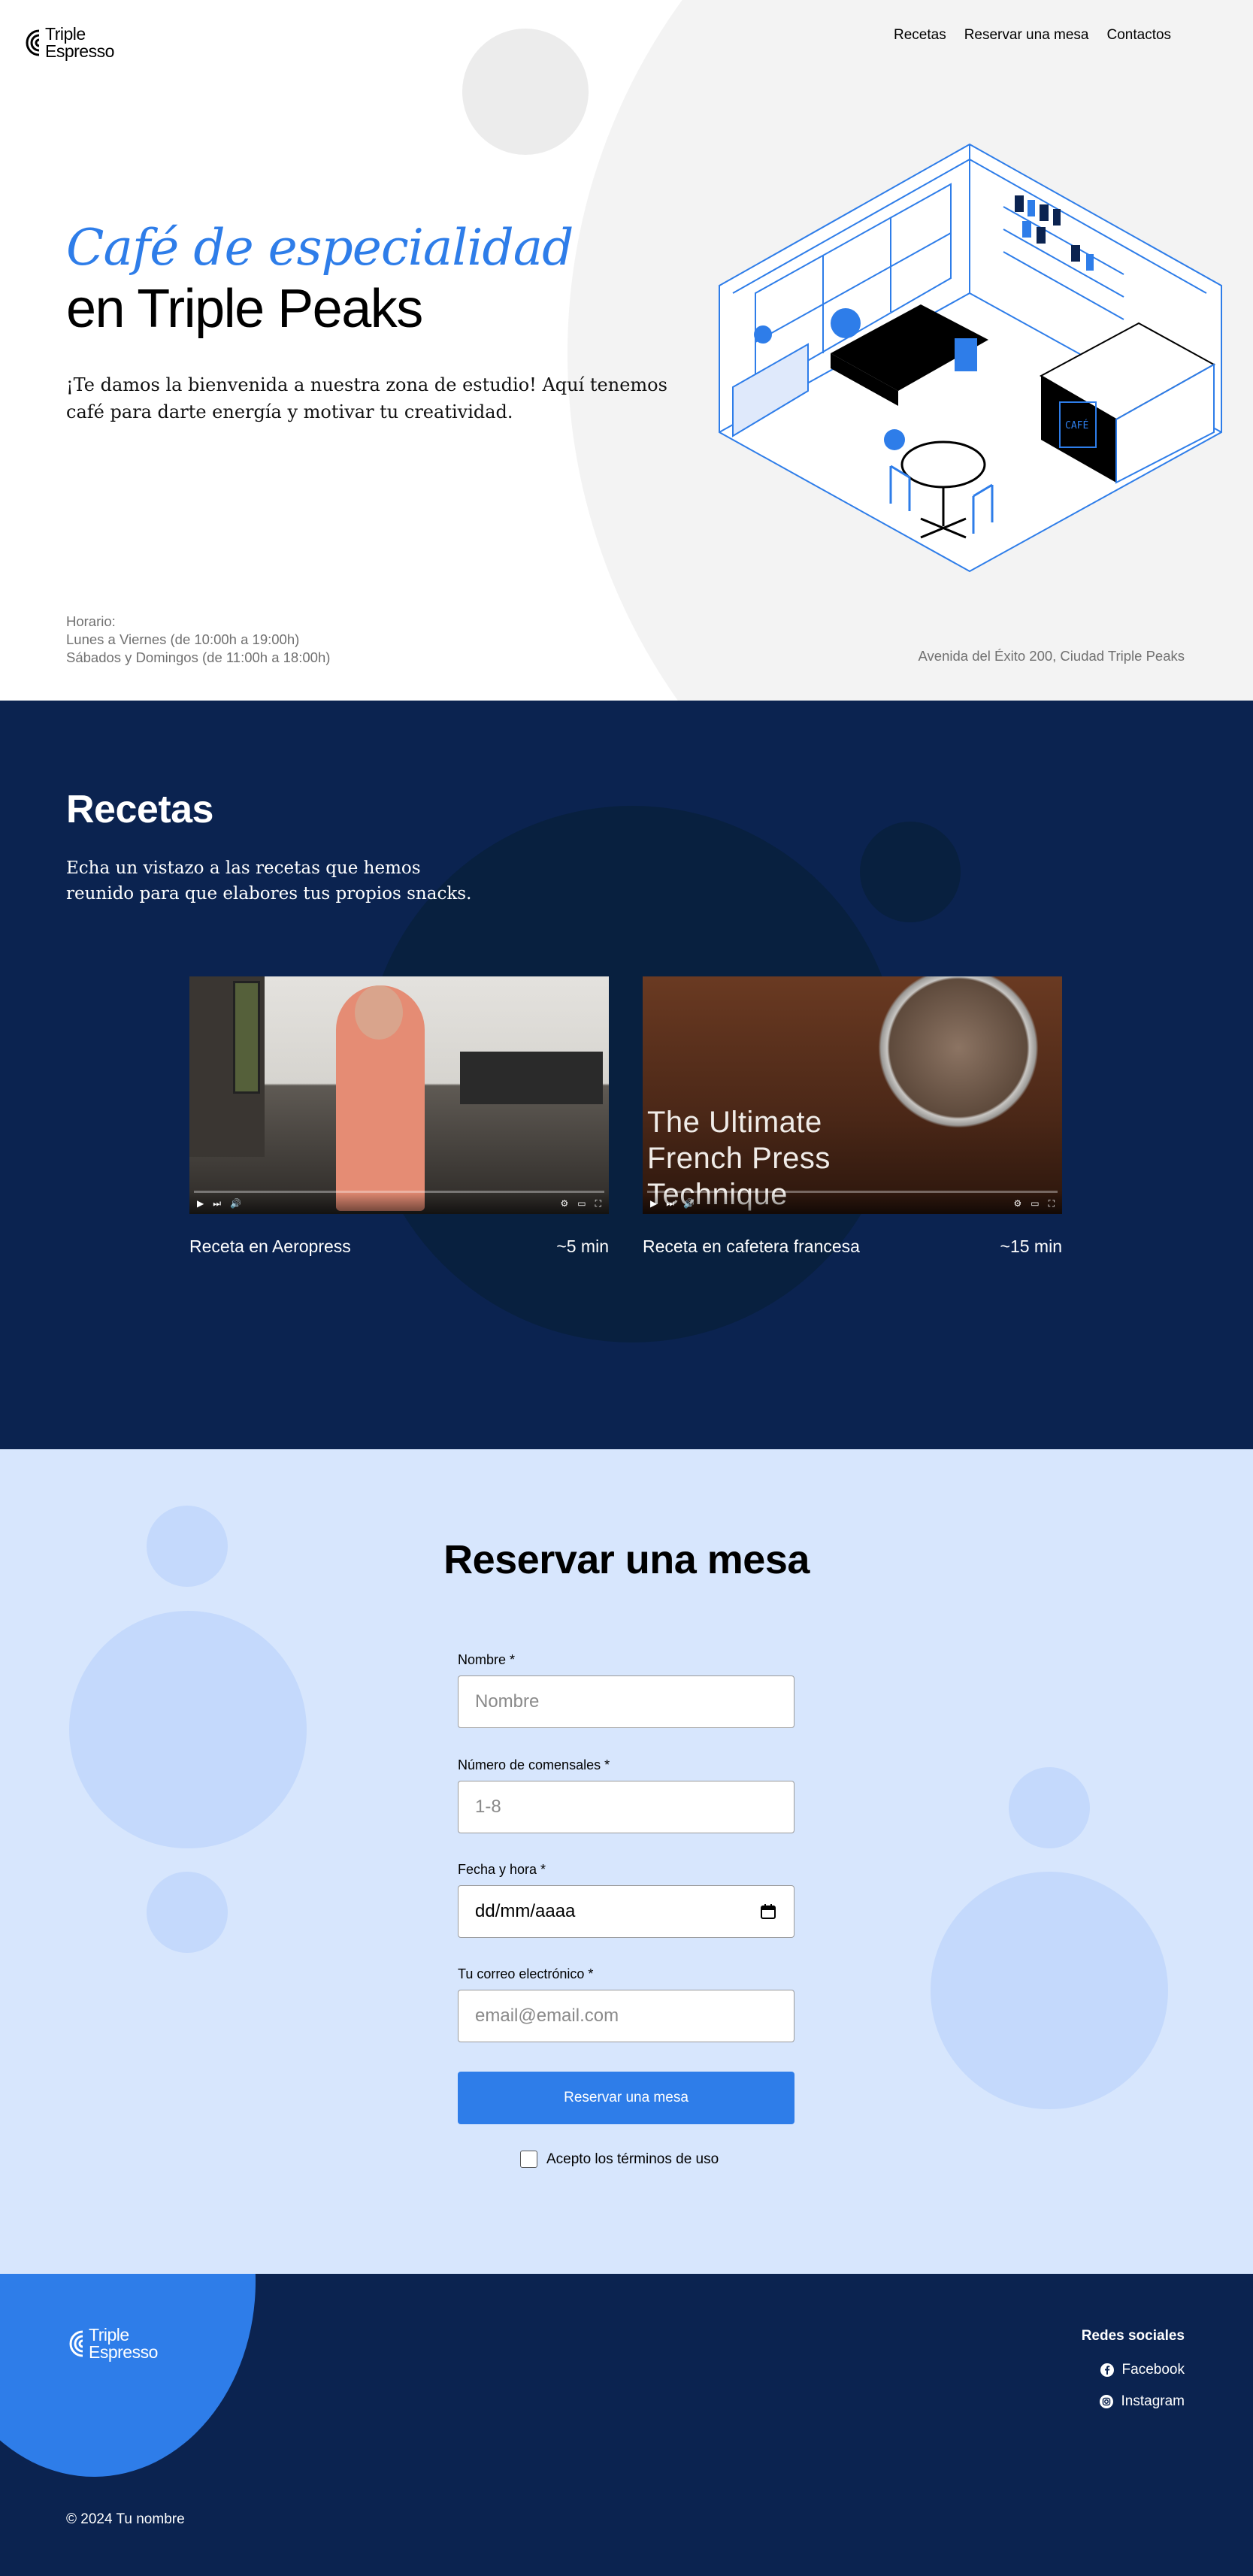 The height and width of the screenshot is (2576, 1253). What do you see at coordinates (1139, 35) in the screenshot?
I see `nav-link-contactos: Contactos` at bounding box center [1139, 35].